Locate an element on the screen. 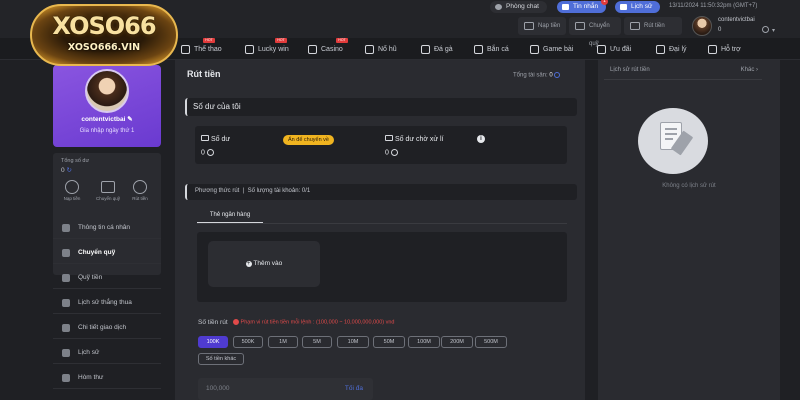 Image resolution: width=800 pixels, height=400 pixels. receipt-icon is located at coordinates (66, 328).